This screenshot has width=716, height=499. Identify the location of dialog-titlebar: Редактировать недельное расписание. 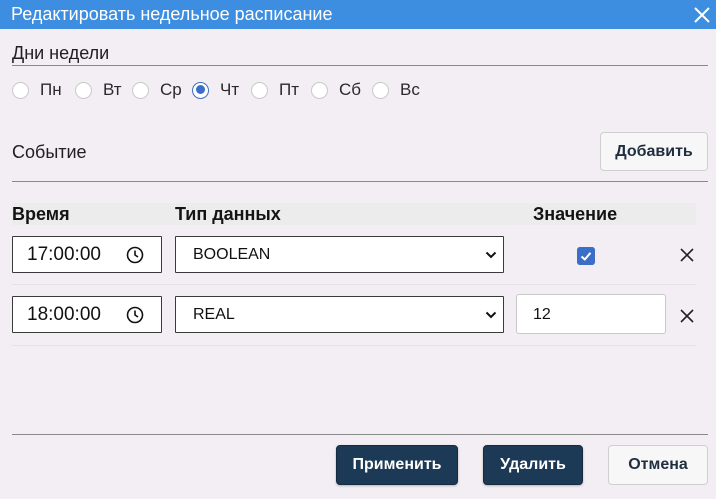
(358, 14).